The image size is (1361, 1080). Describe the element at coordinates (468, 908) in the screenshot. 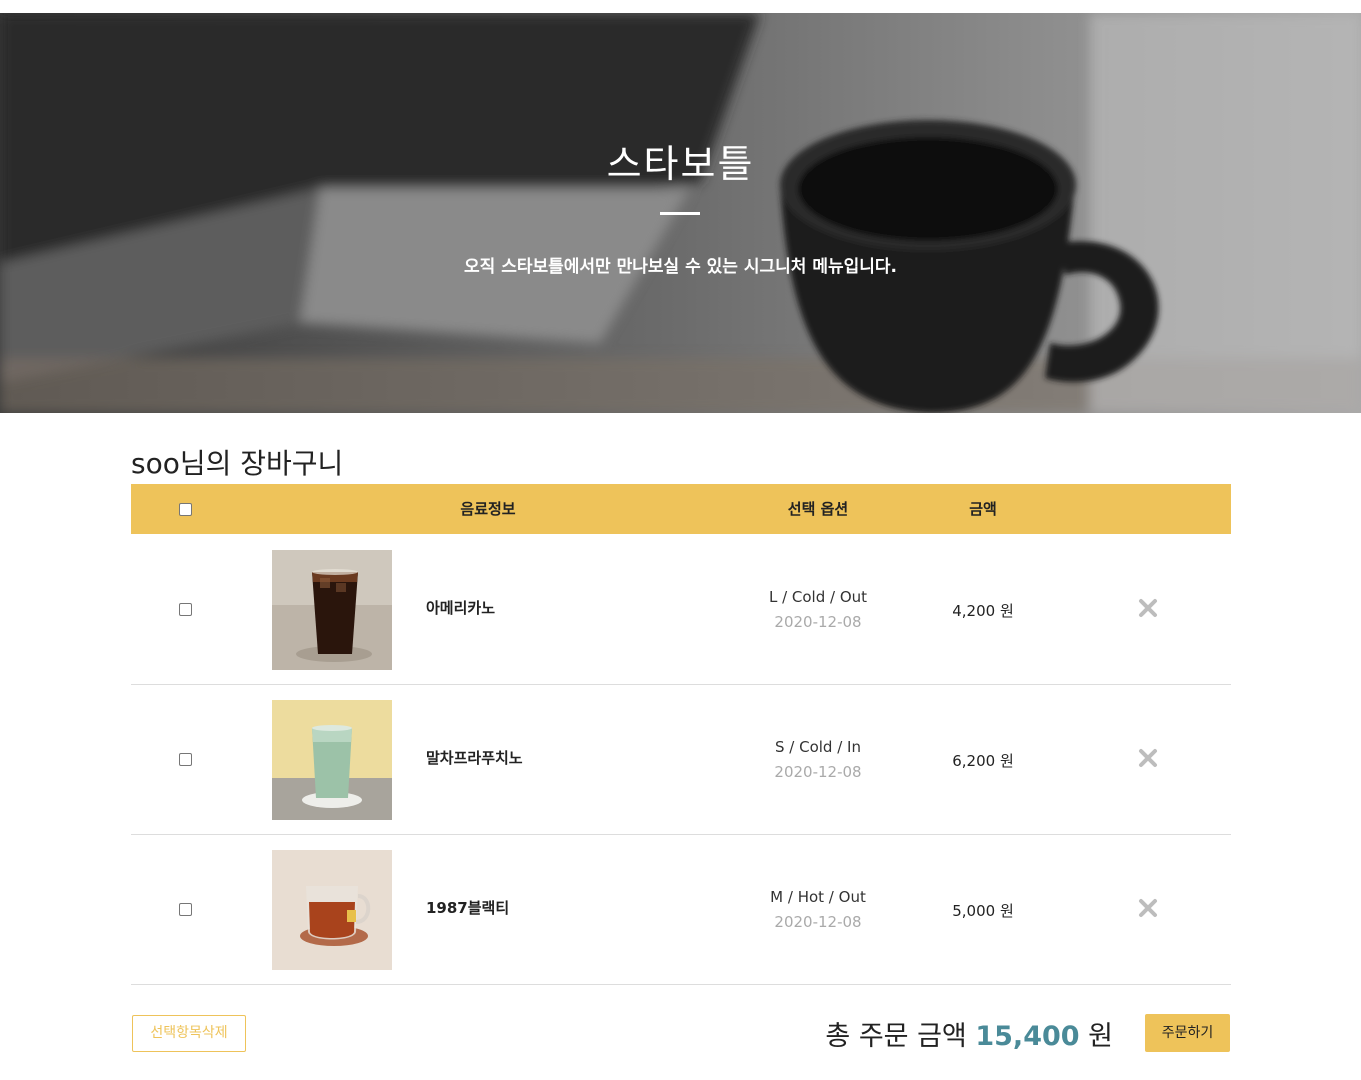

I see `product-name: 1987블랙티` at that location.